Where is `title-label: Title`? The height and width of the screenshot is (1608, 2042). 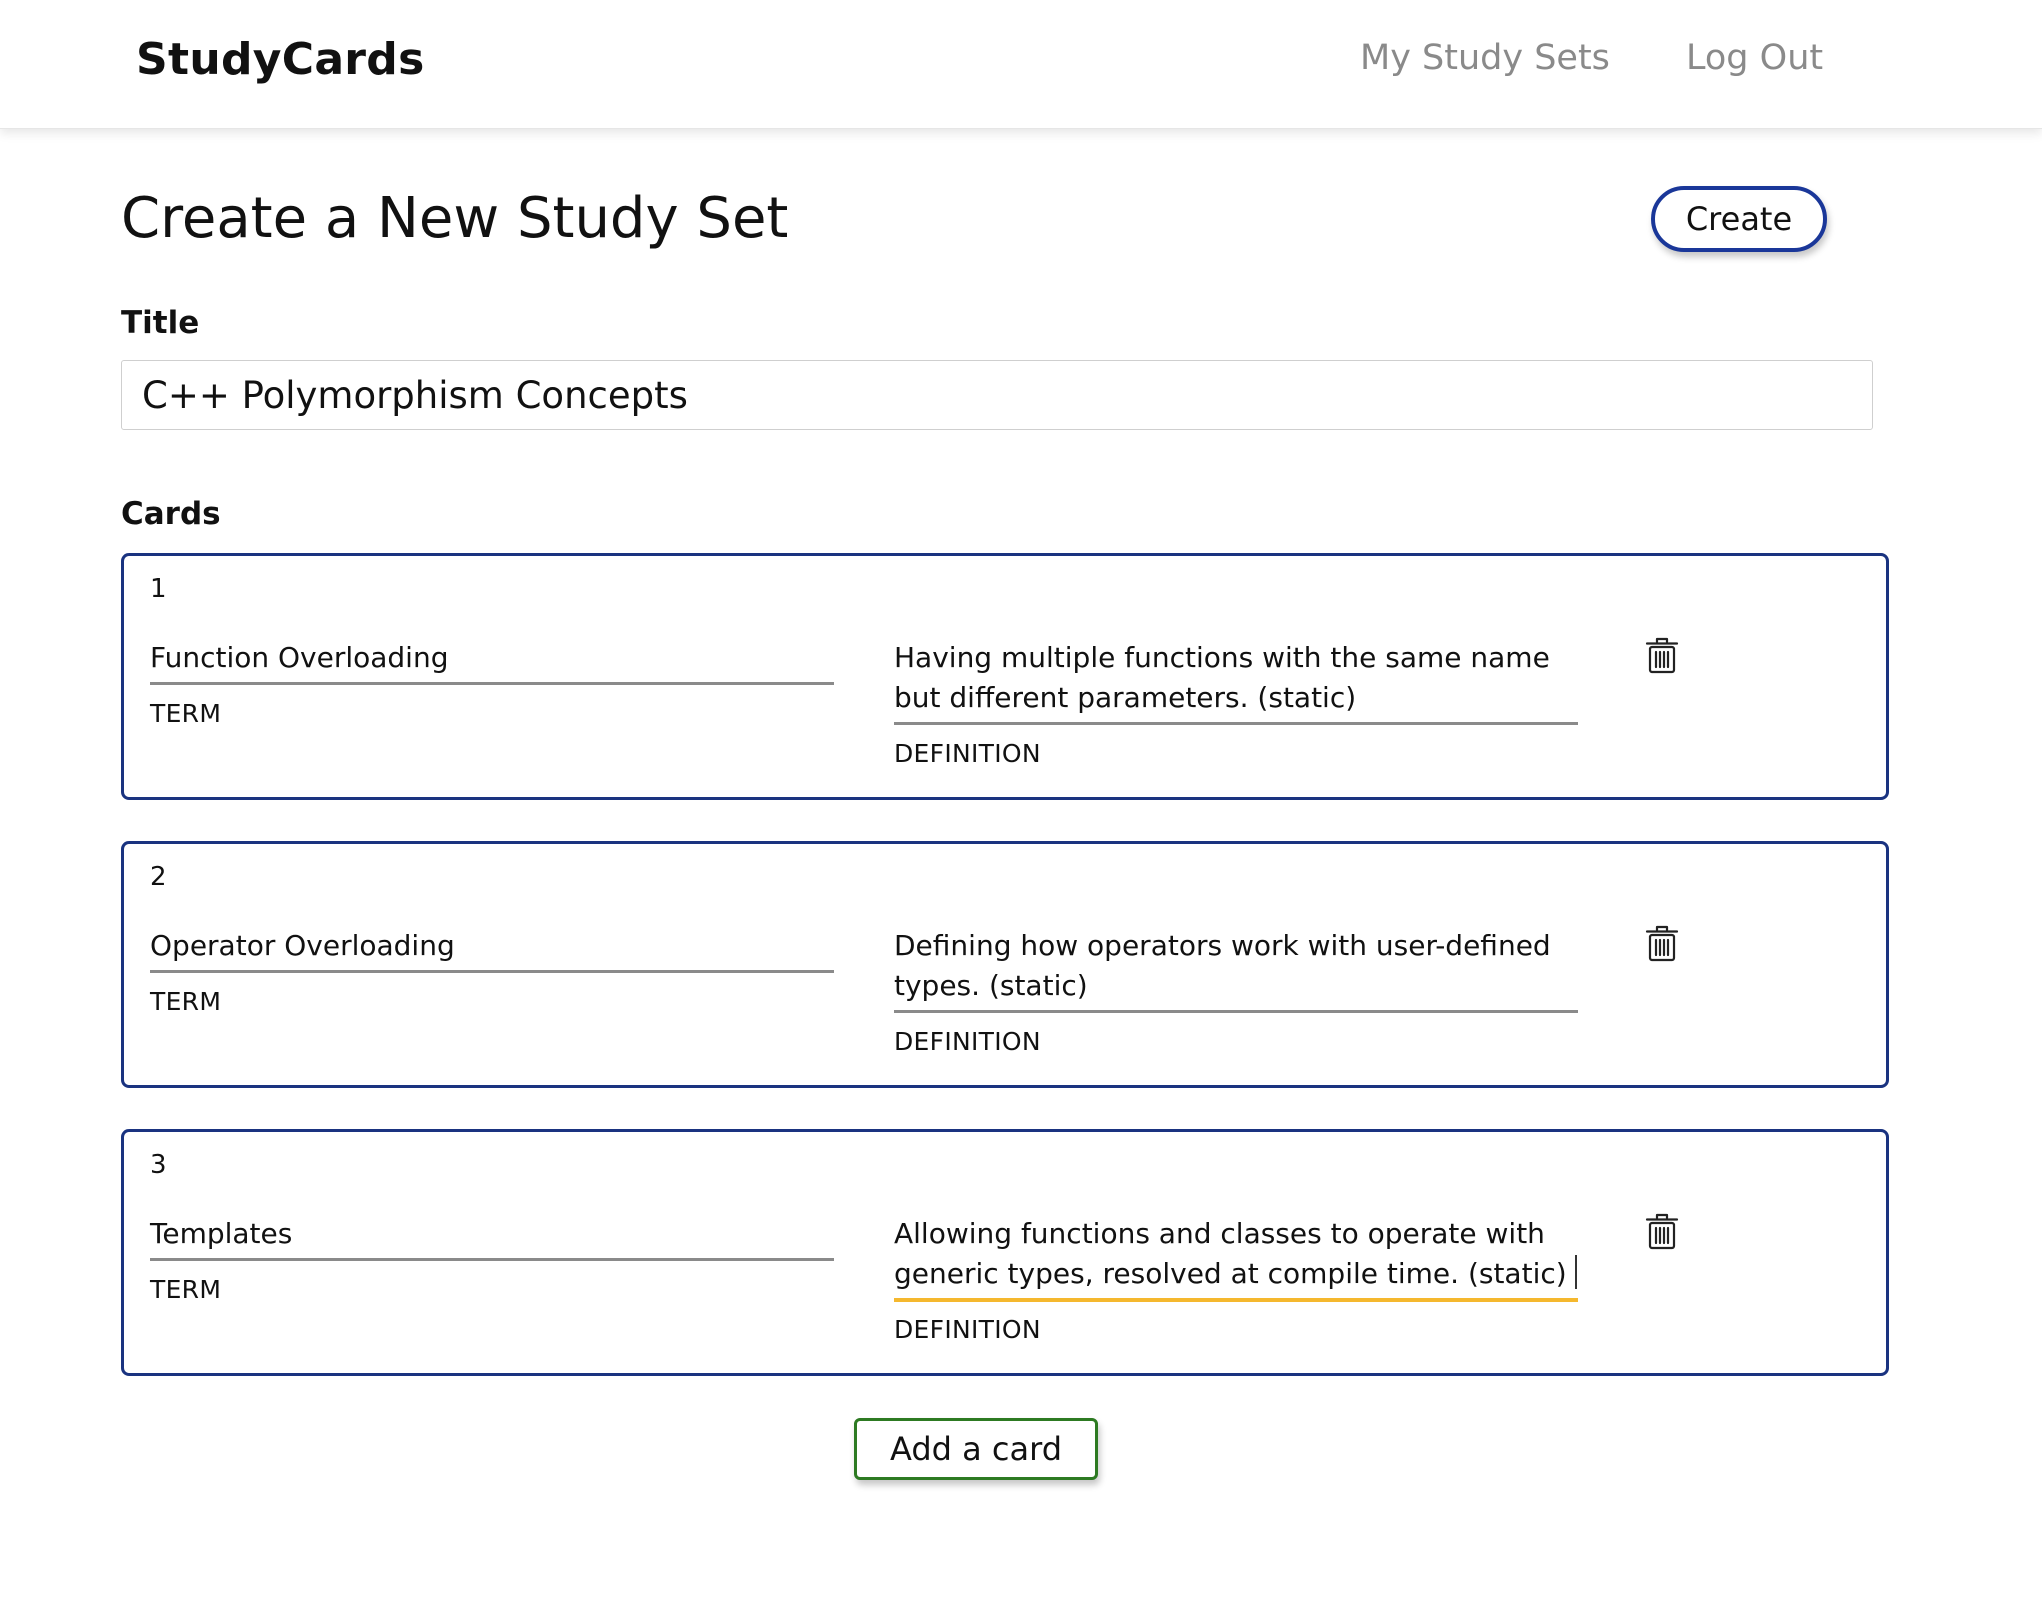
title-label: Title is located at coordinates (160, 323).